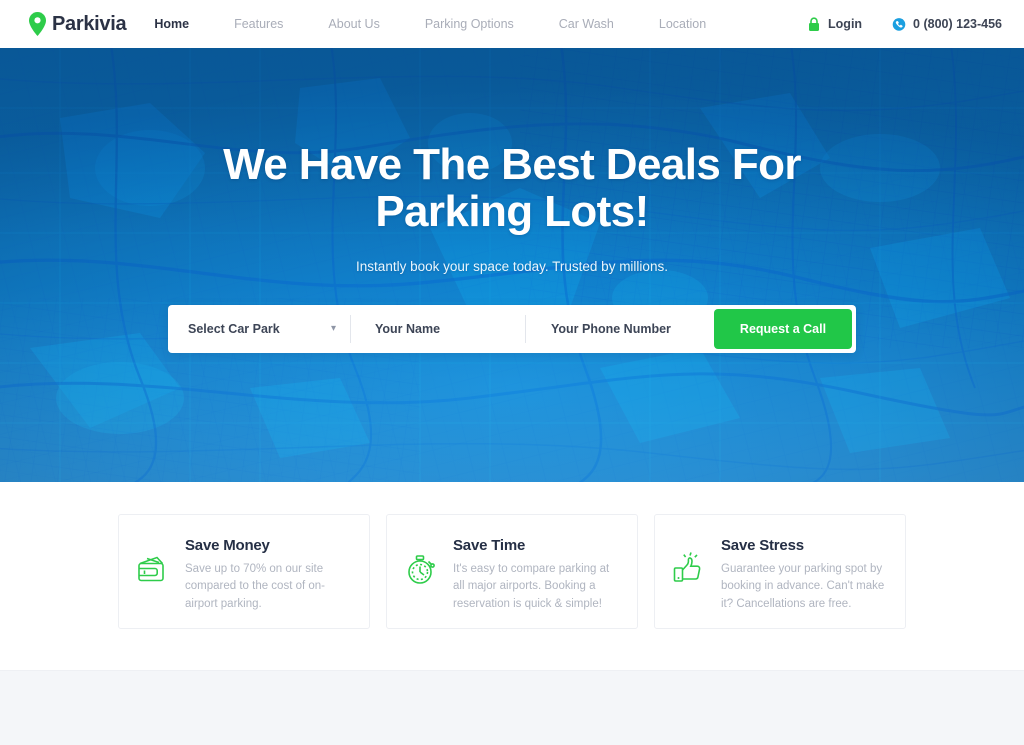  Describe the element at coordinates (151, 569) in the screenshot. I see `wallet-icon` at that location.